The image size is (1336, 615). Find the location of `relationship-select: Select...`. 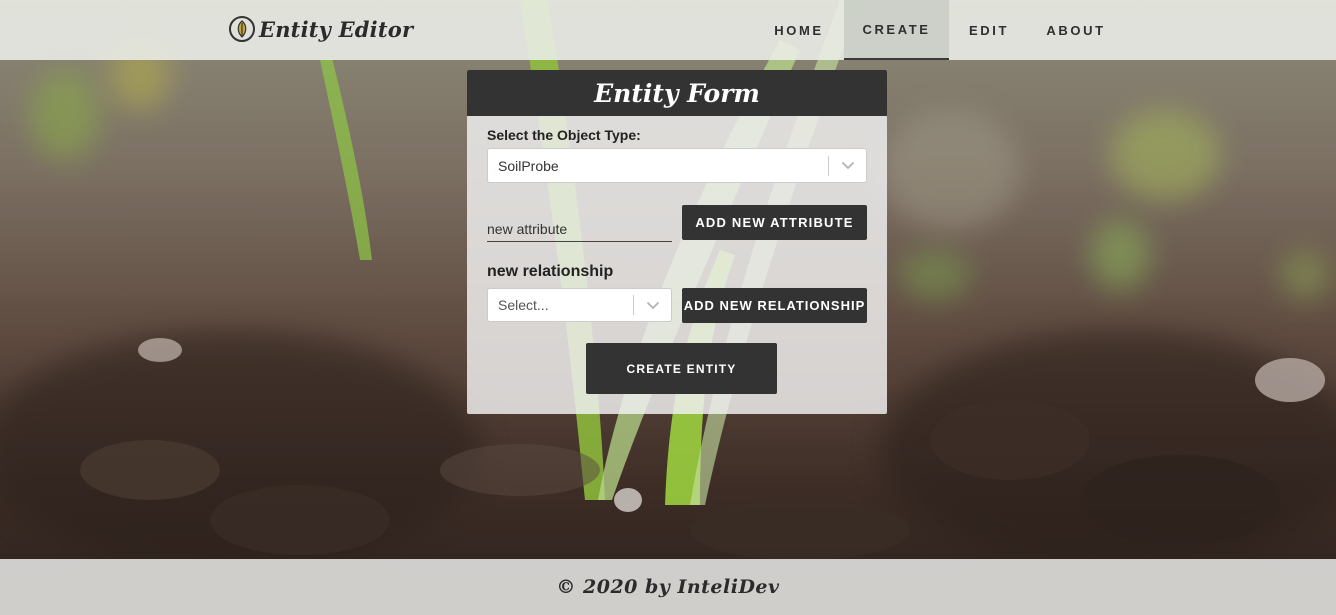

relationship-select: Select... is located at coordinates (579, 305).